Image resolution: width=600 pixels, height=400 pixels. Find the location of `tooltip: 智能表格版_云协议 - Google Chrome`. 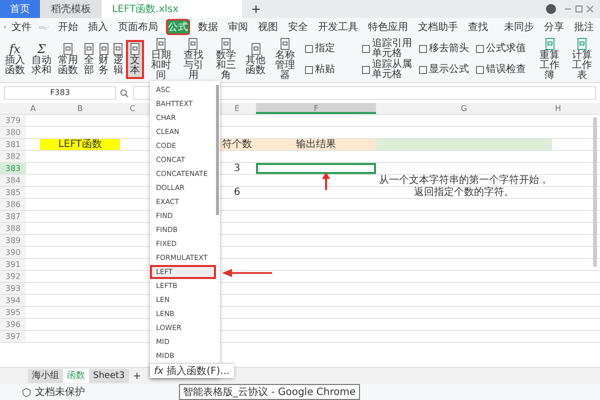

tooltip: 智能表格版_云协议 - Google Chrome is located at coordinates (269, 392).